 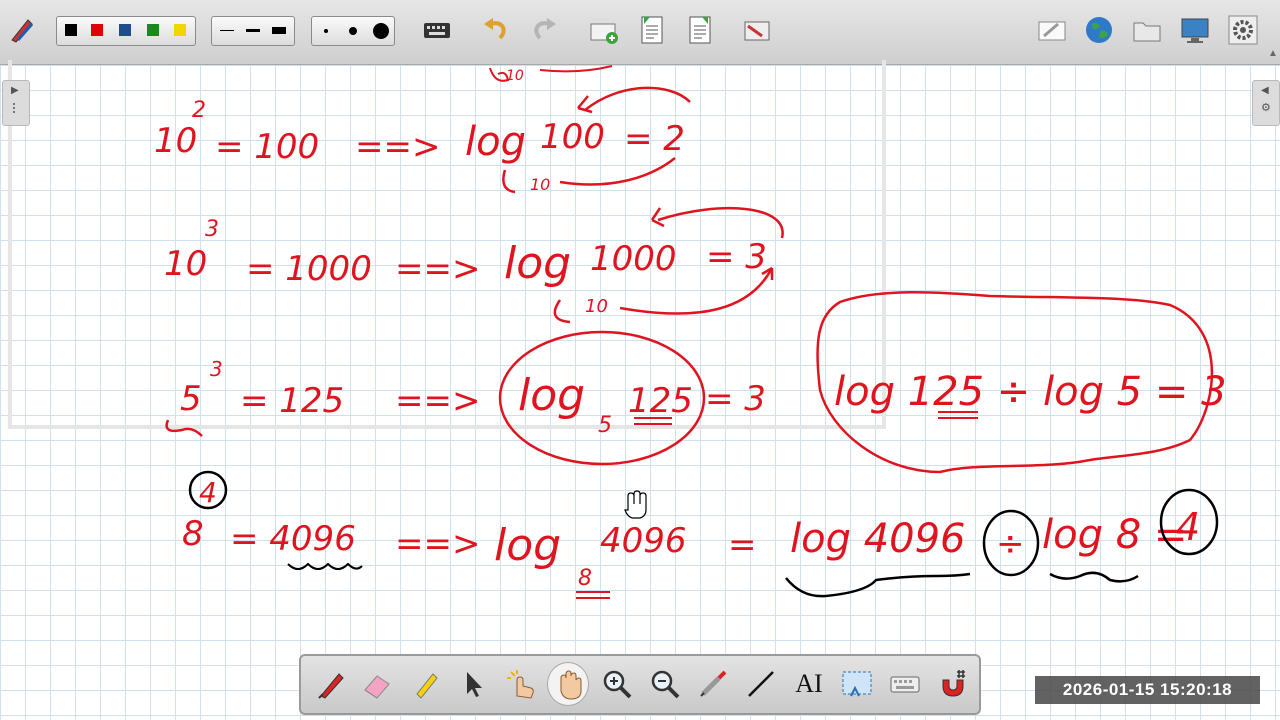 What do you see at coordinates (551, 395) in the screenshot?
I see `line3-log: log` at bounding box center [551, 395].